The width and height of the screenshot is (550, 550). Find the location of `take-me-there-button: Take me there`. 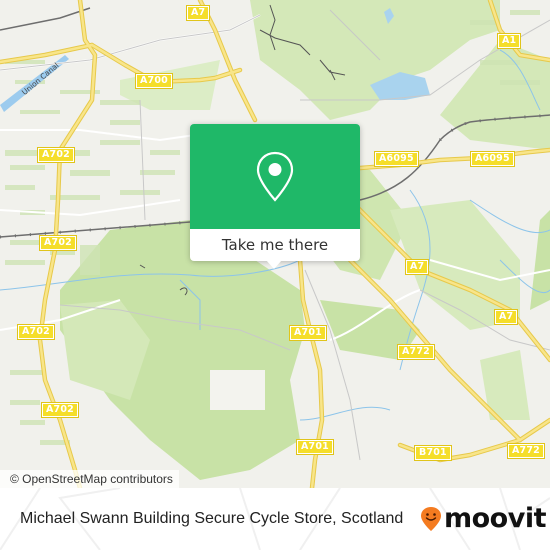

take-me-there-button: Take me there is located at coordinates (275, 245).